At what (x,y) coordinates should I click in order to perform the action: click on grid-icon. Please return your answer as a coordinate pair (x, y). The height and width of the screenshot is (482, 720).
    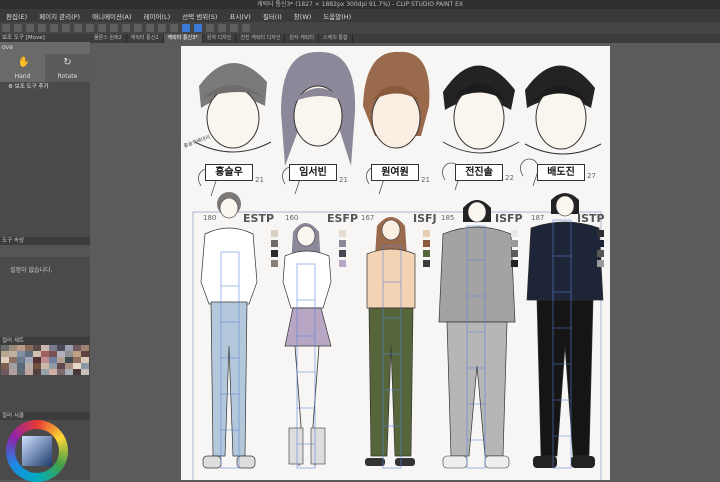
    Looking at the image, I should click on (222, 28).